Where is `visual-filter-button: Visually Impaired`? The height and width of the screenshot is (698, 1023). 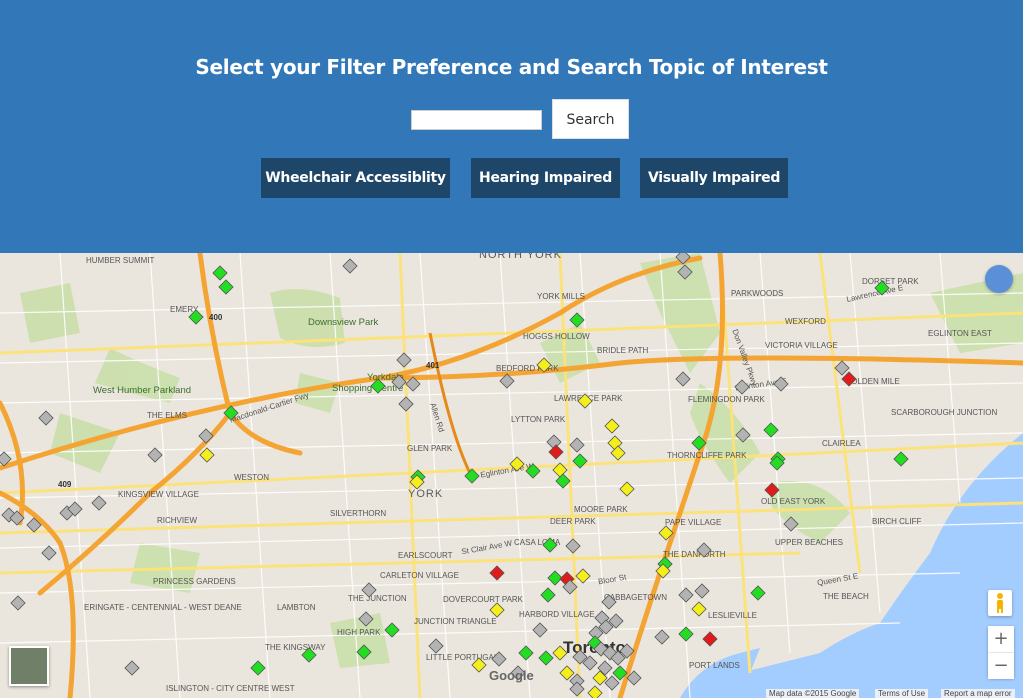
visual-filter-button: Visually Impaired is located at coordinates (714, 178).